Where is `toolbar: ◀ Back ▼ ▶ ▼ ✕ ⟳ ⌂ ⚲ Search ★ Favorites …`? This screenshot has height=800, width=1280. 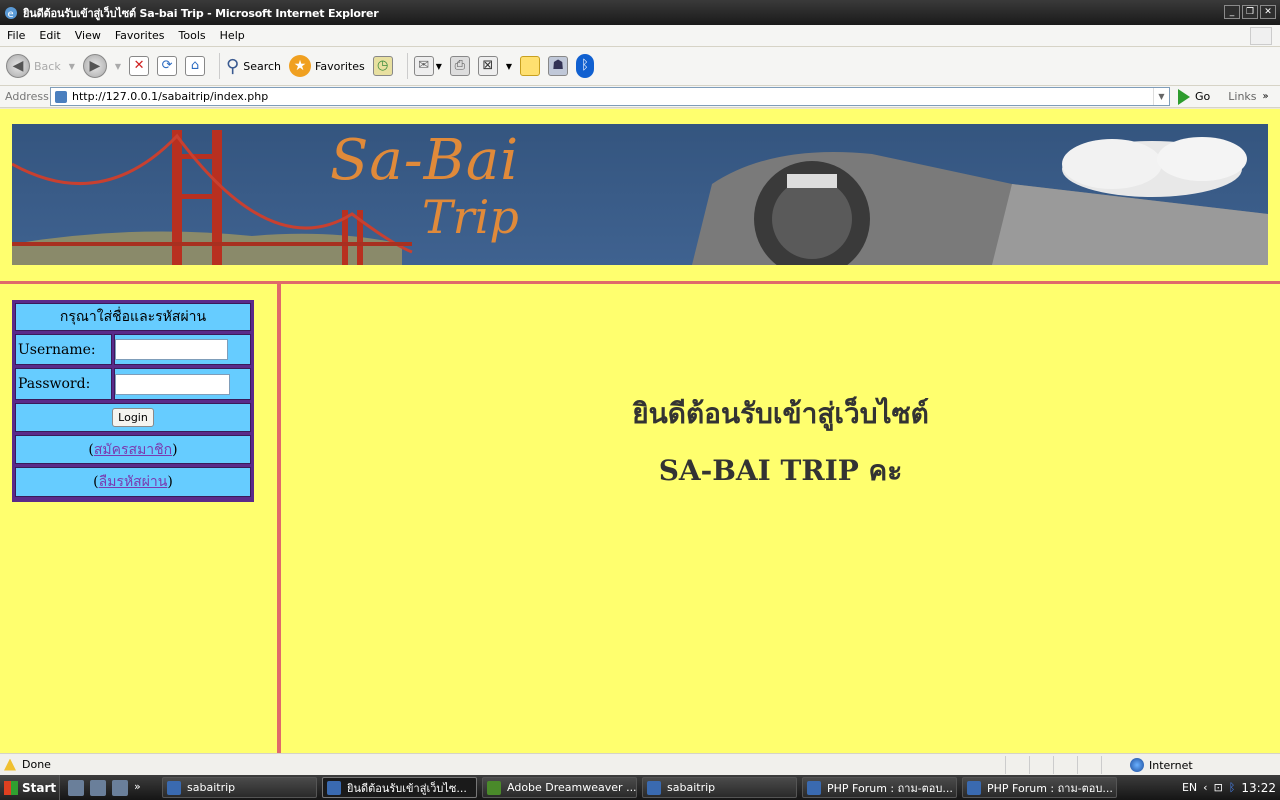 toolbar: ◀ Back ▼ ▶ ▼ ✕ ⟳ ⌂ ⚲ Search ★ Favorites … is located at coordinates (640, 66).